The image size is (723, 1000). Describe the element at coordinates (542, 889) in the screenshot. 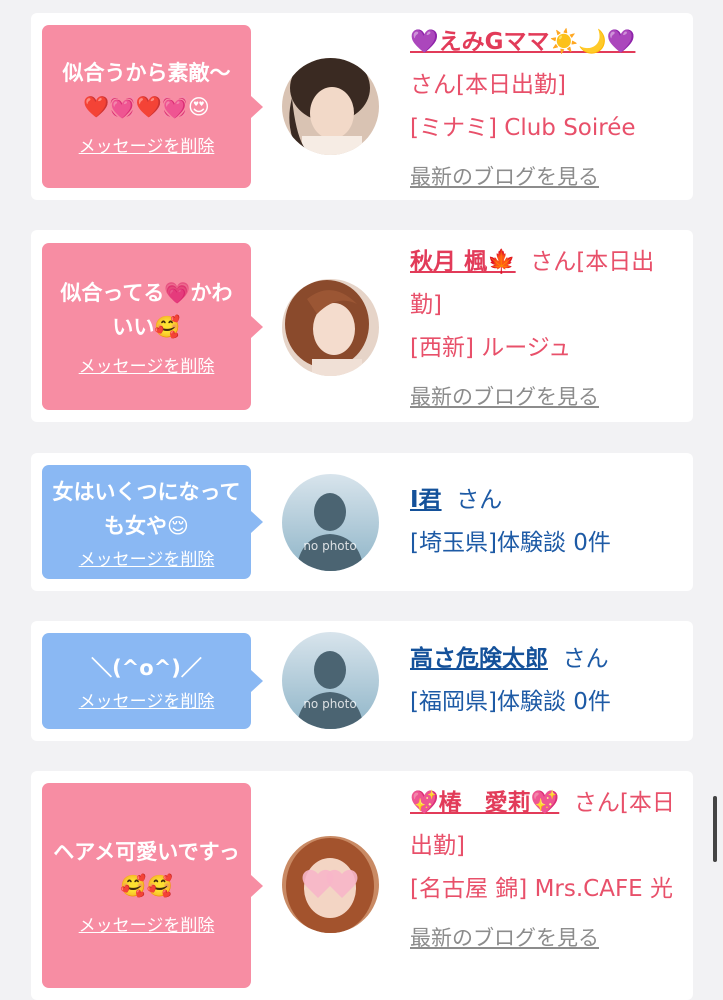

I see `shop-name: [名古屋 錦] Mrs.CAFE 光` at that location.